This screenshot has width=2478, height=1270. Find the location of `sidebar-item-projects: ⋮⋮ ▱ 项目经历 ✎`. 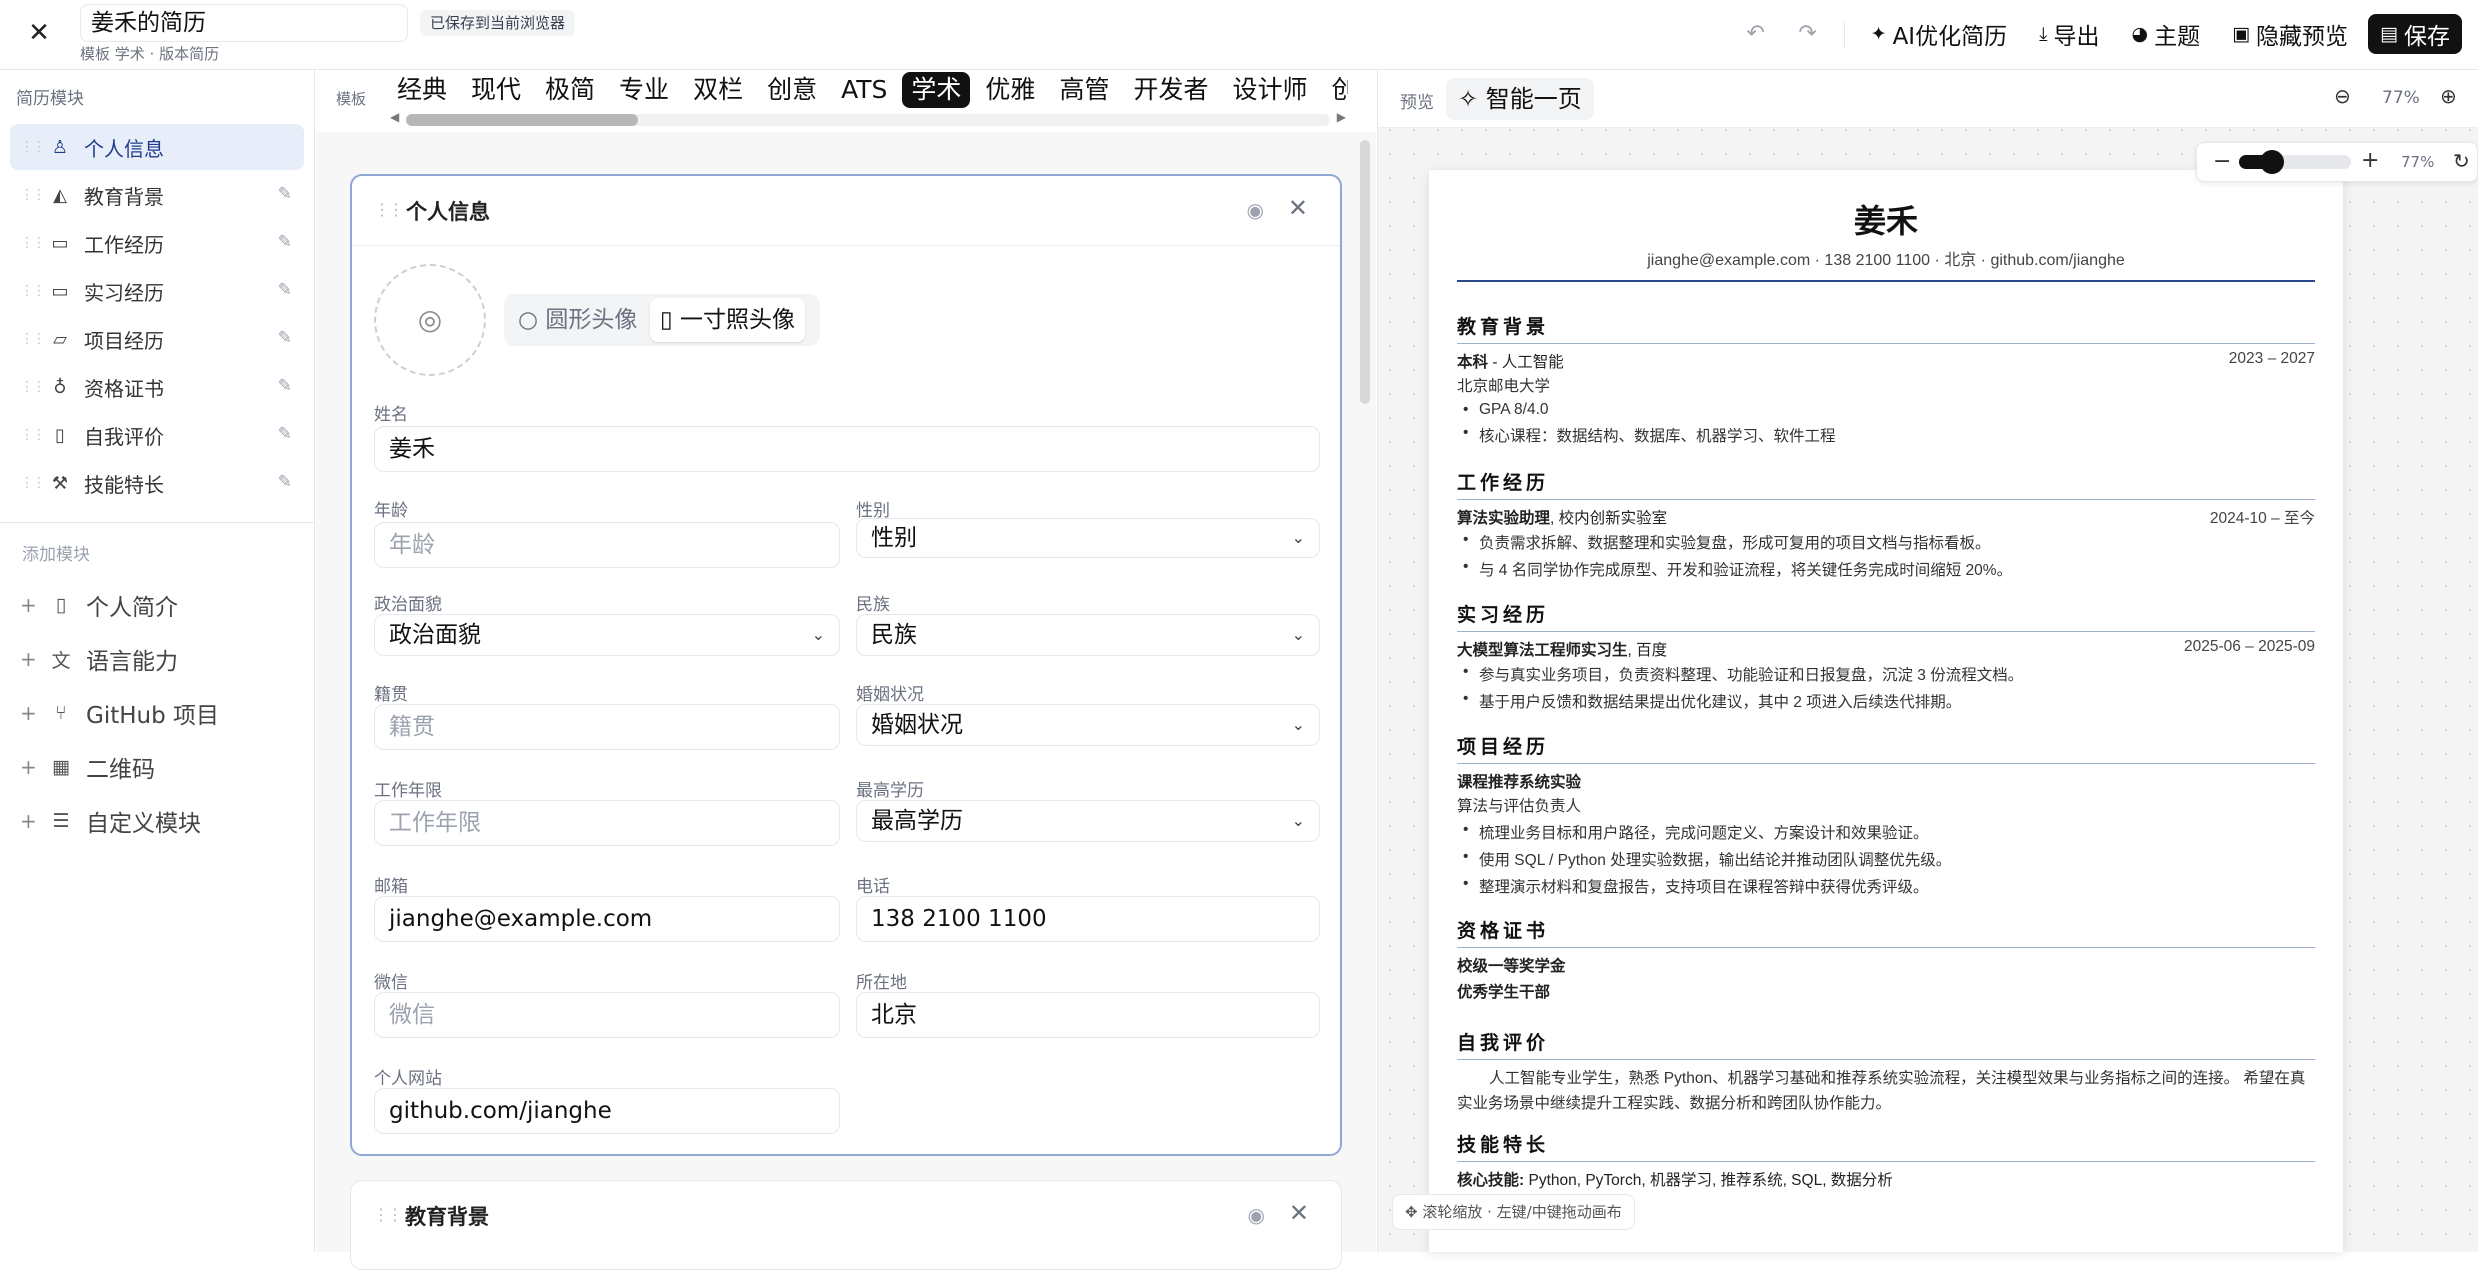

sidebar-item-projects: ⋮⋮ ▱ 项目经历 ✎ is located at coordinates (157, 339).